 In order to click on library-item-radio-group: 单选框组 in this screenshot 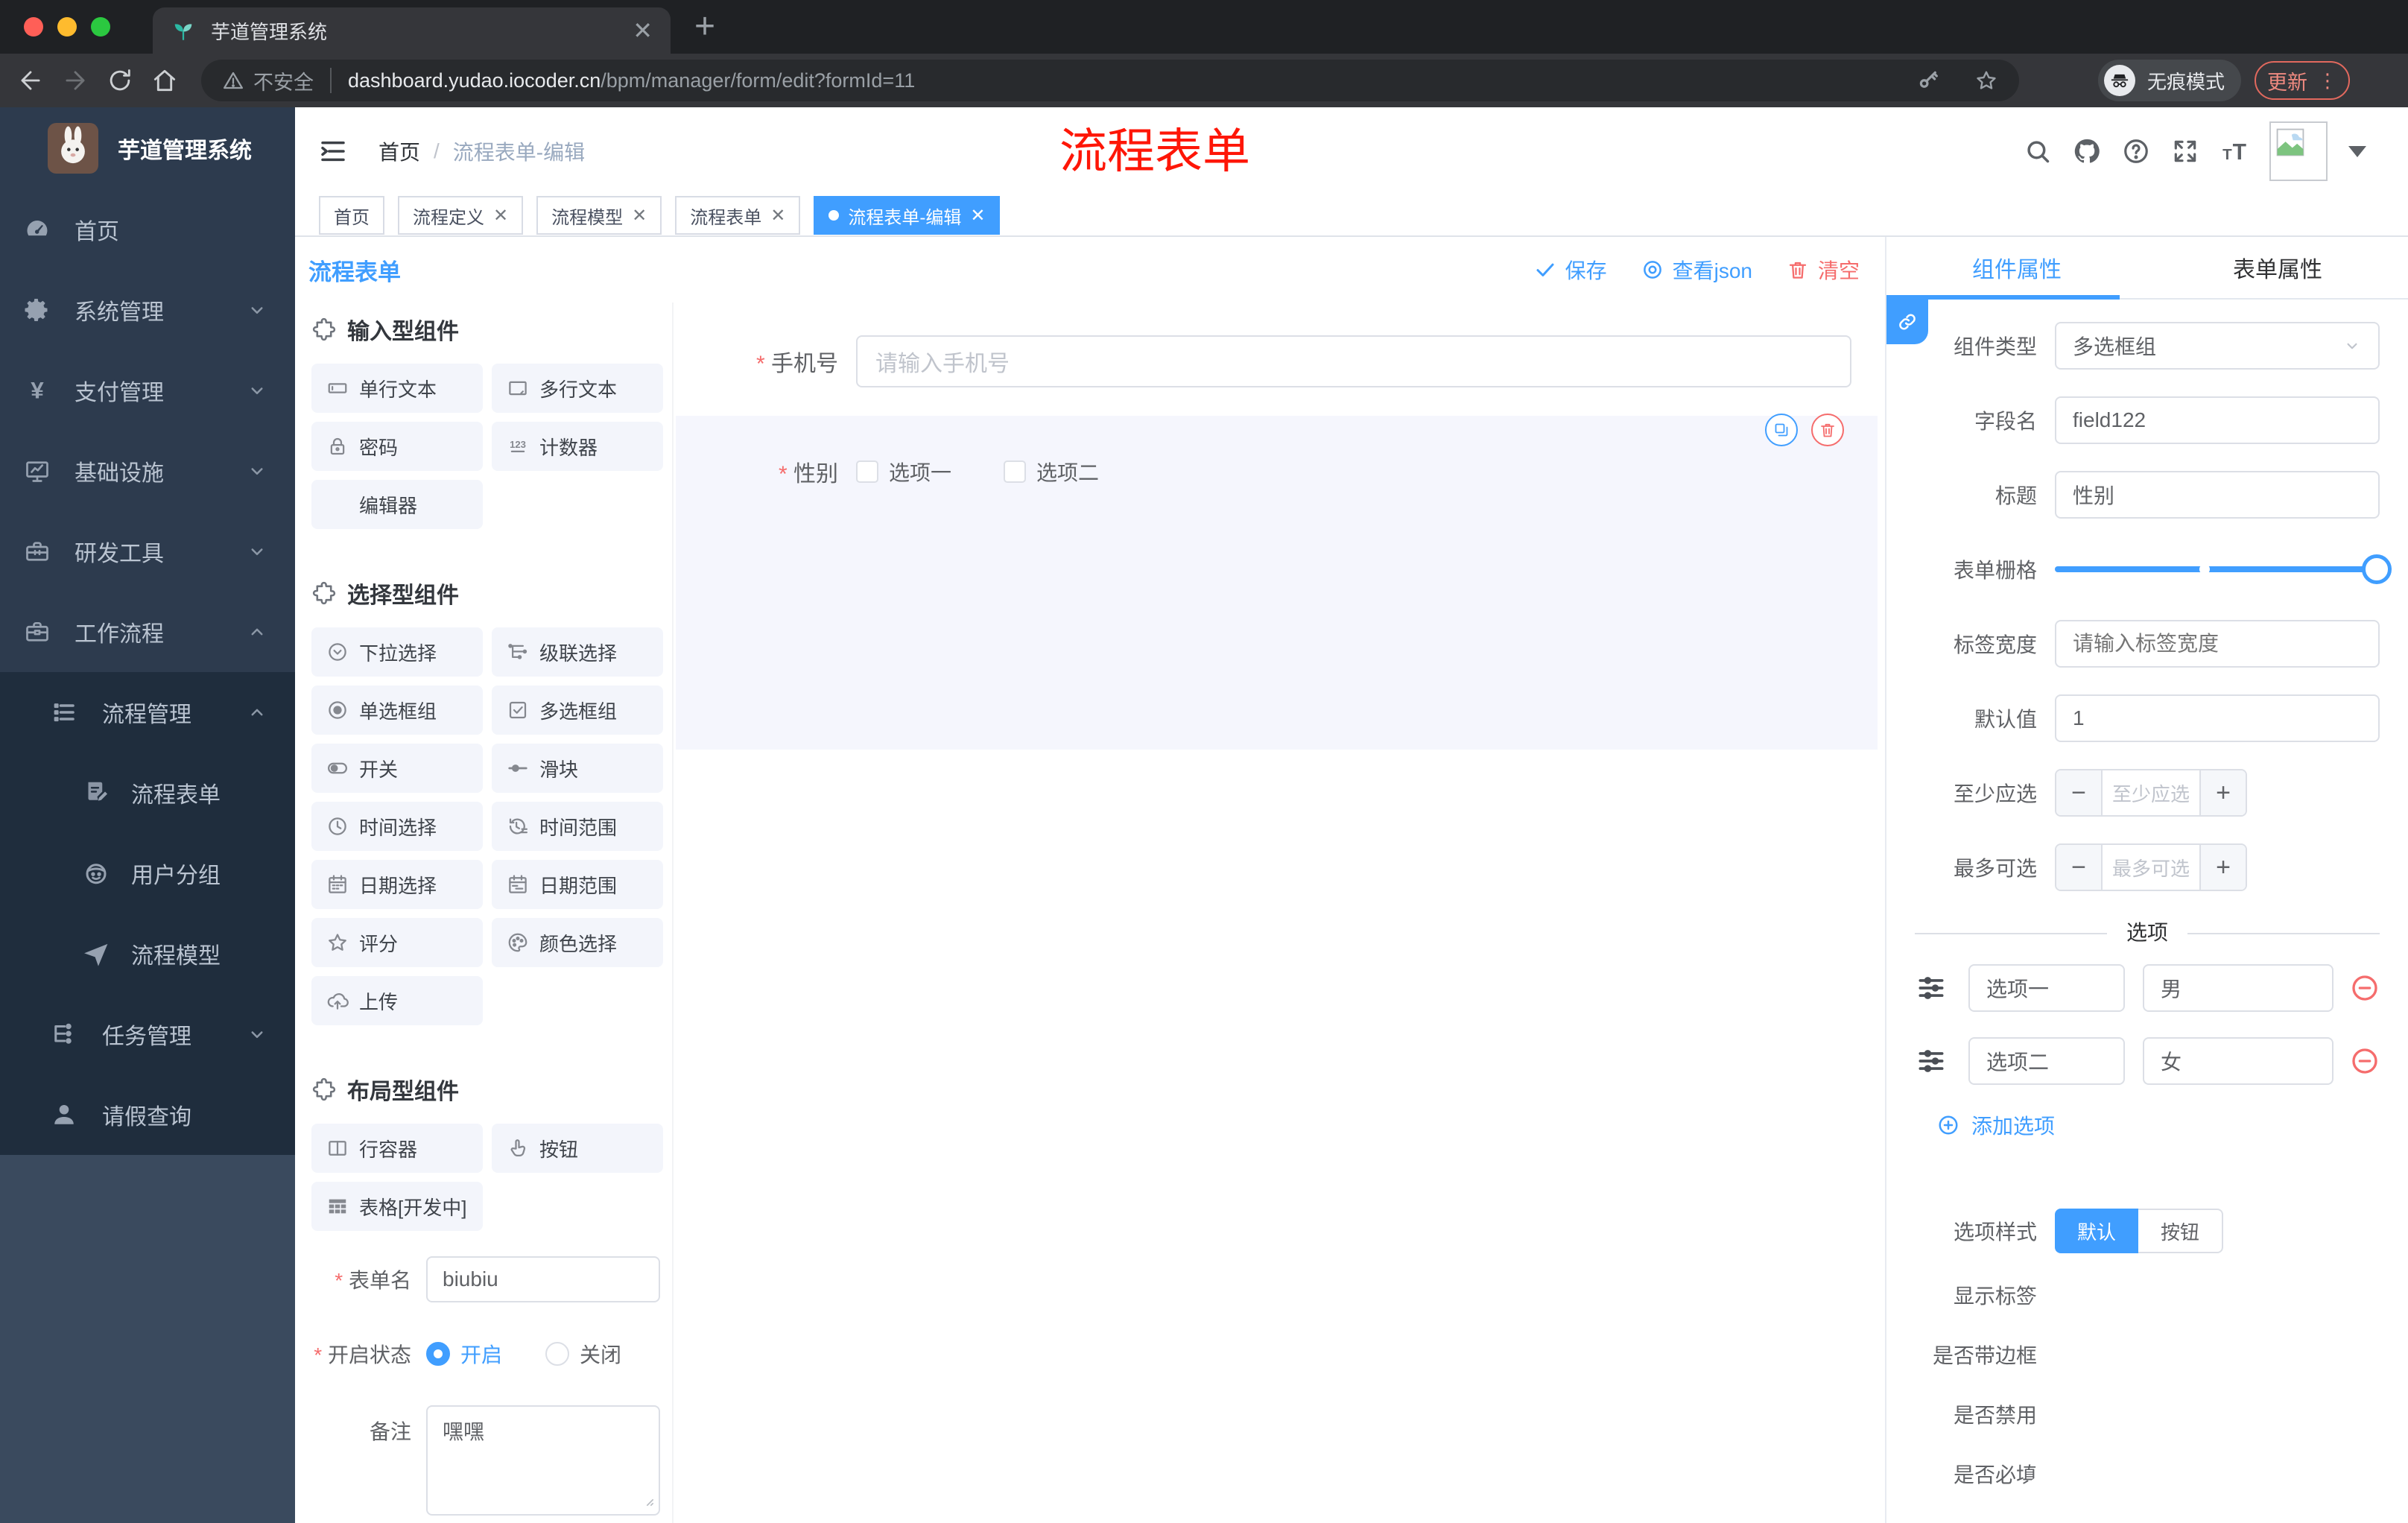, I will do `click(397, 710)`.